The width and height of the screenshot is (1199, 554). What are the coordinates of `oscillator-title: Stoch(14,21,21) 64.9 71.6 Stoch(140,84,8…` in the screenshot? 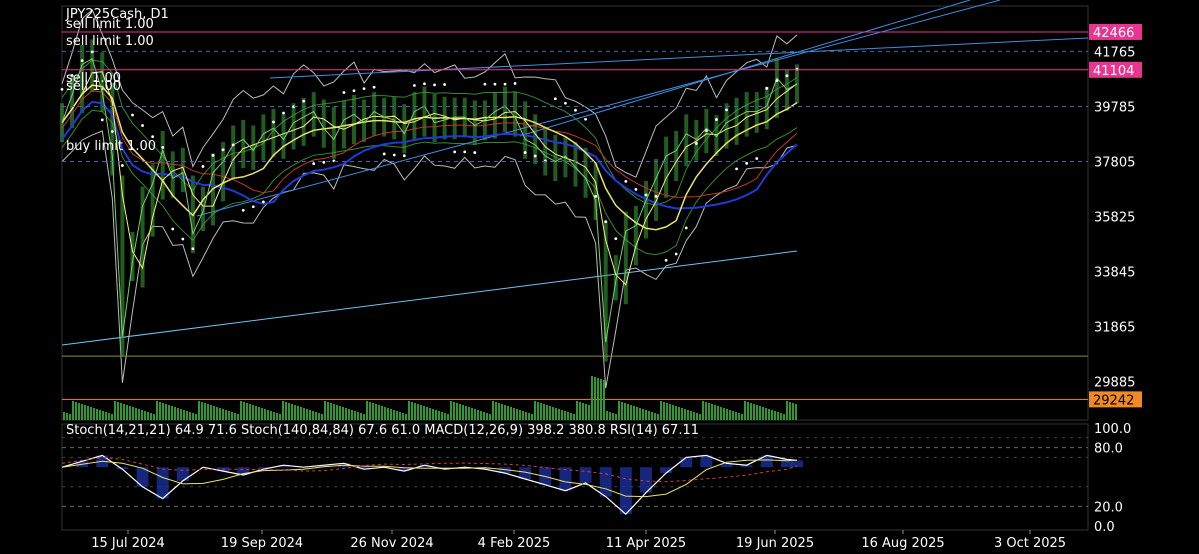 It's located at (382, 430).